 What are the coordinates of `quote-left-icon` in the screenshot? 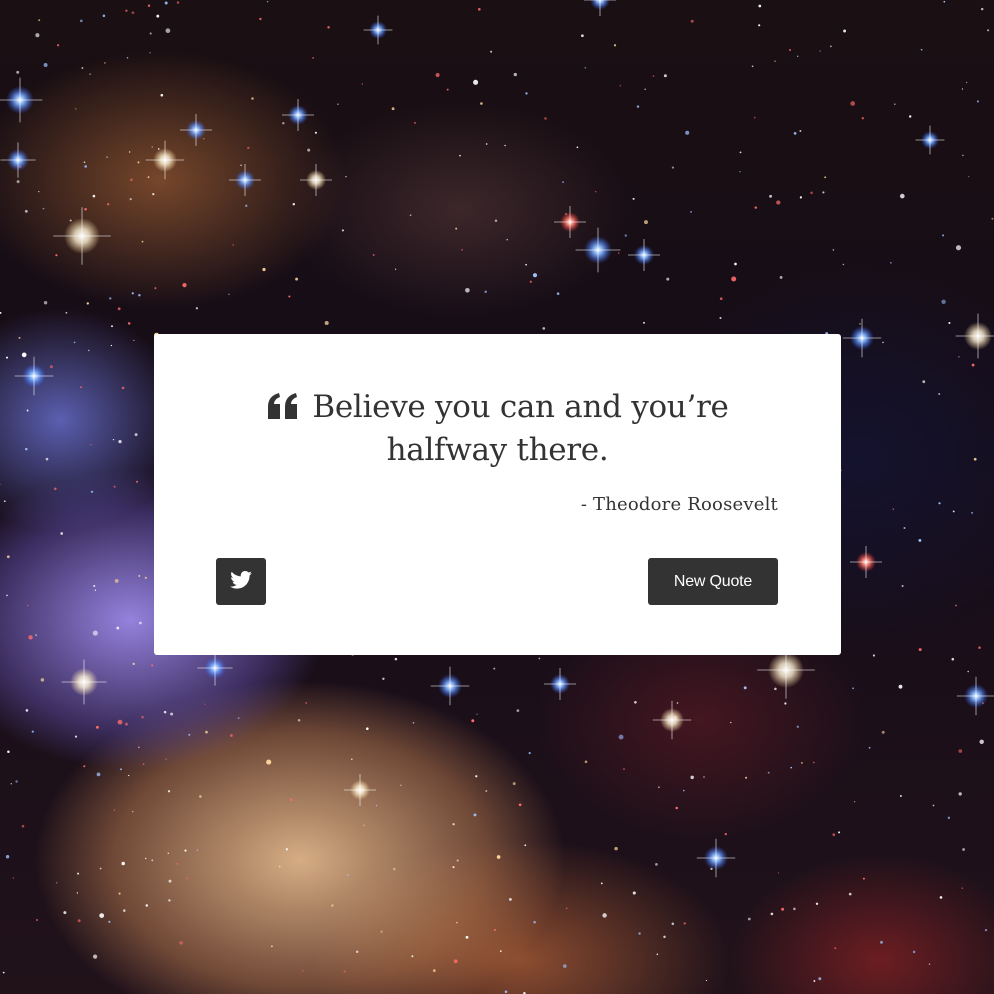 It's located at (283, 403).